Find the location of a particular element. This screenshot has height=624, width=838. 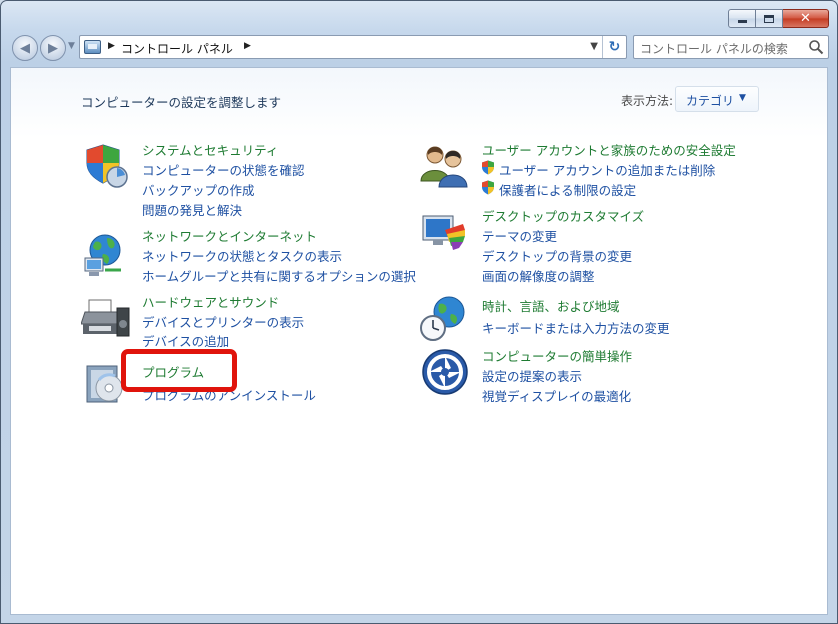

category-ease-of-access: コンピューターの簡単操作 is located at coordinates (557, 355).